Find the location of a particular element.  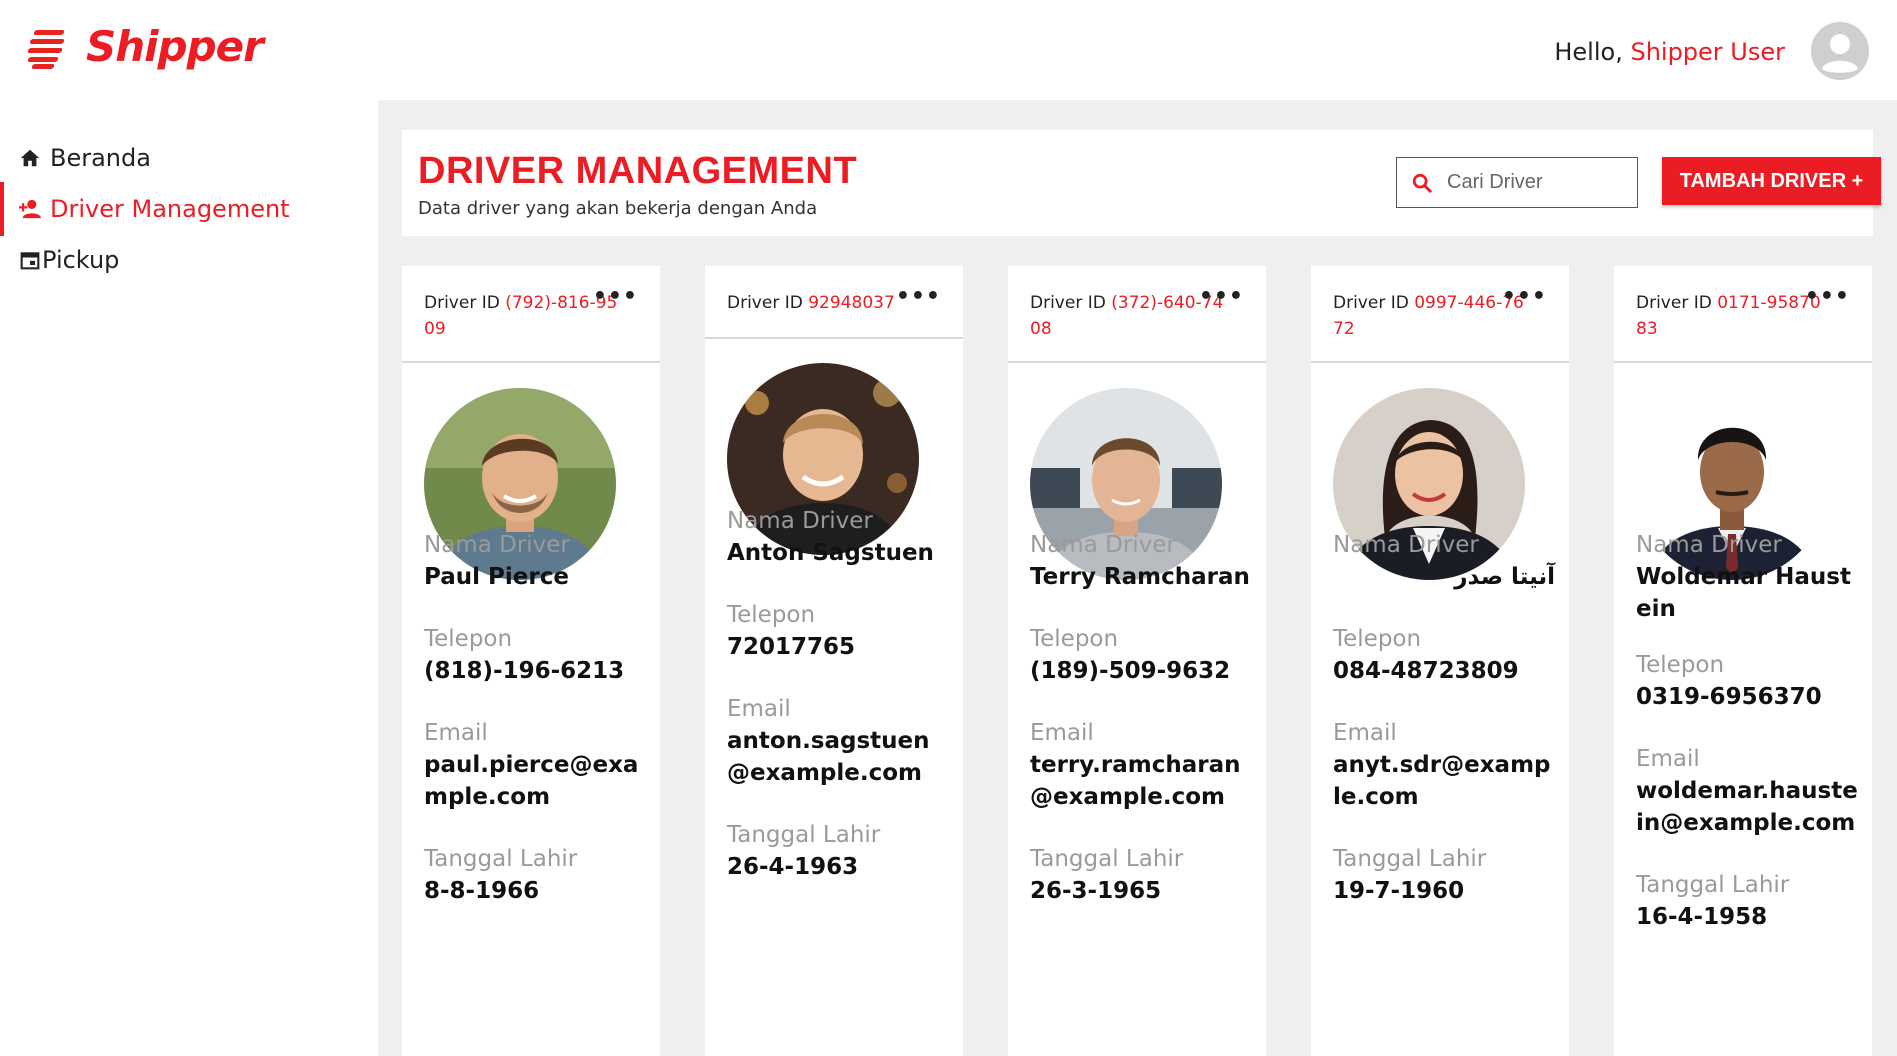

driver-phone: 084-48723809 is located at coordinates (1426, 671).